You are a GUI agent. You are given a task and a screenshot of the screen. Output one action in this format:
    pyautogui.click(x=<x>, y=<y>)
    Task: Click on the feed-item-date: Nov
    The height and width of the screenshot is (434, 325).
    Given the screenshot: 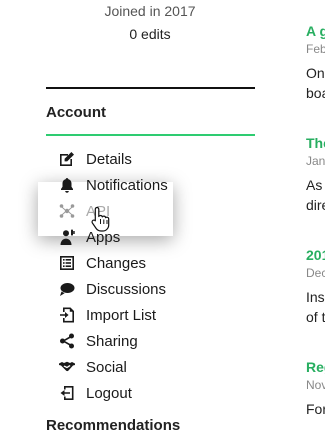 What is the action you would take?
    pyautogui.click(x=315, y=385)
    